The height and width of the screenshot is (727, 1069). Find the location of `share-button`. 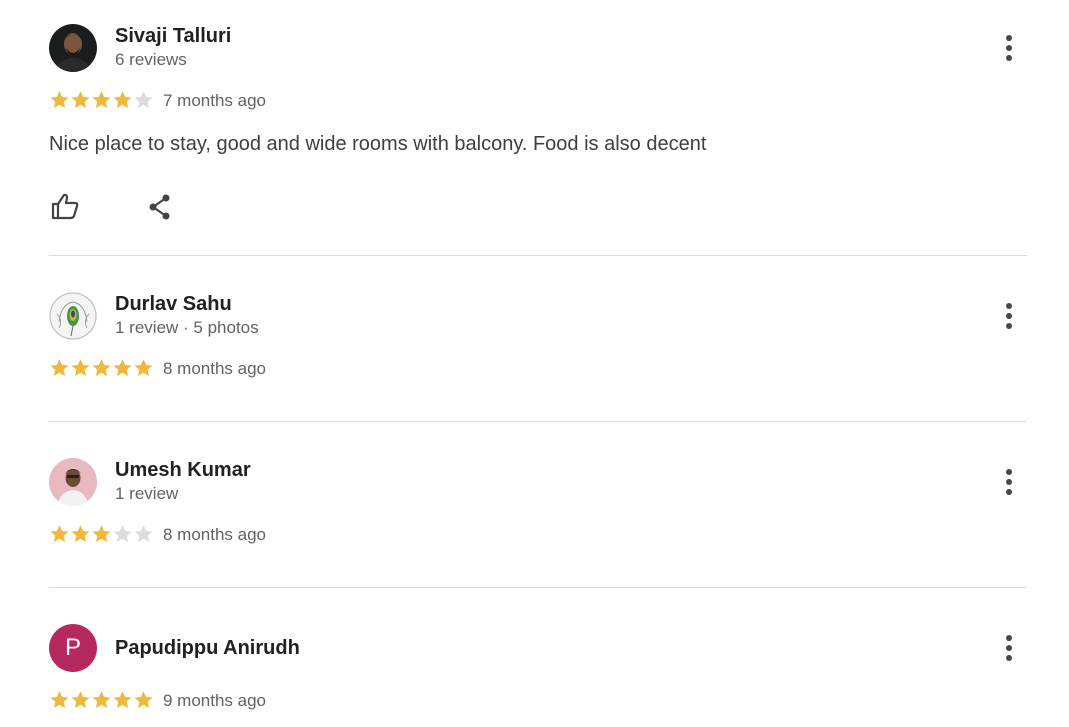

share-button is located at coordinates (160, 207).